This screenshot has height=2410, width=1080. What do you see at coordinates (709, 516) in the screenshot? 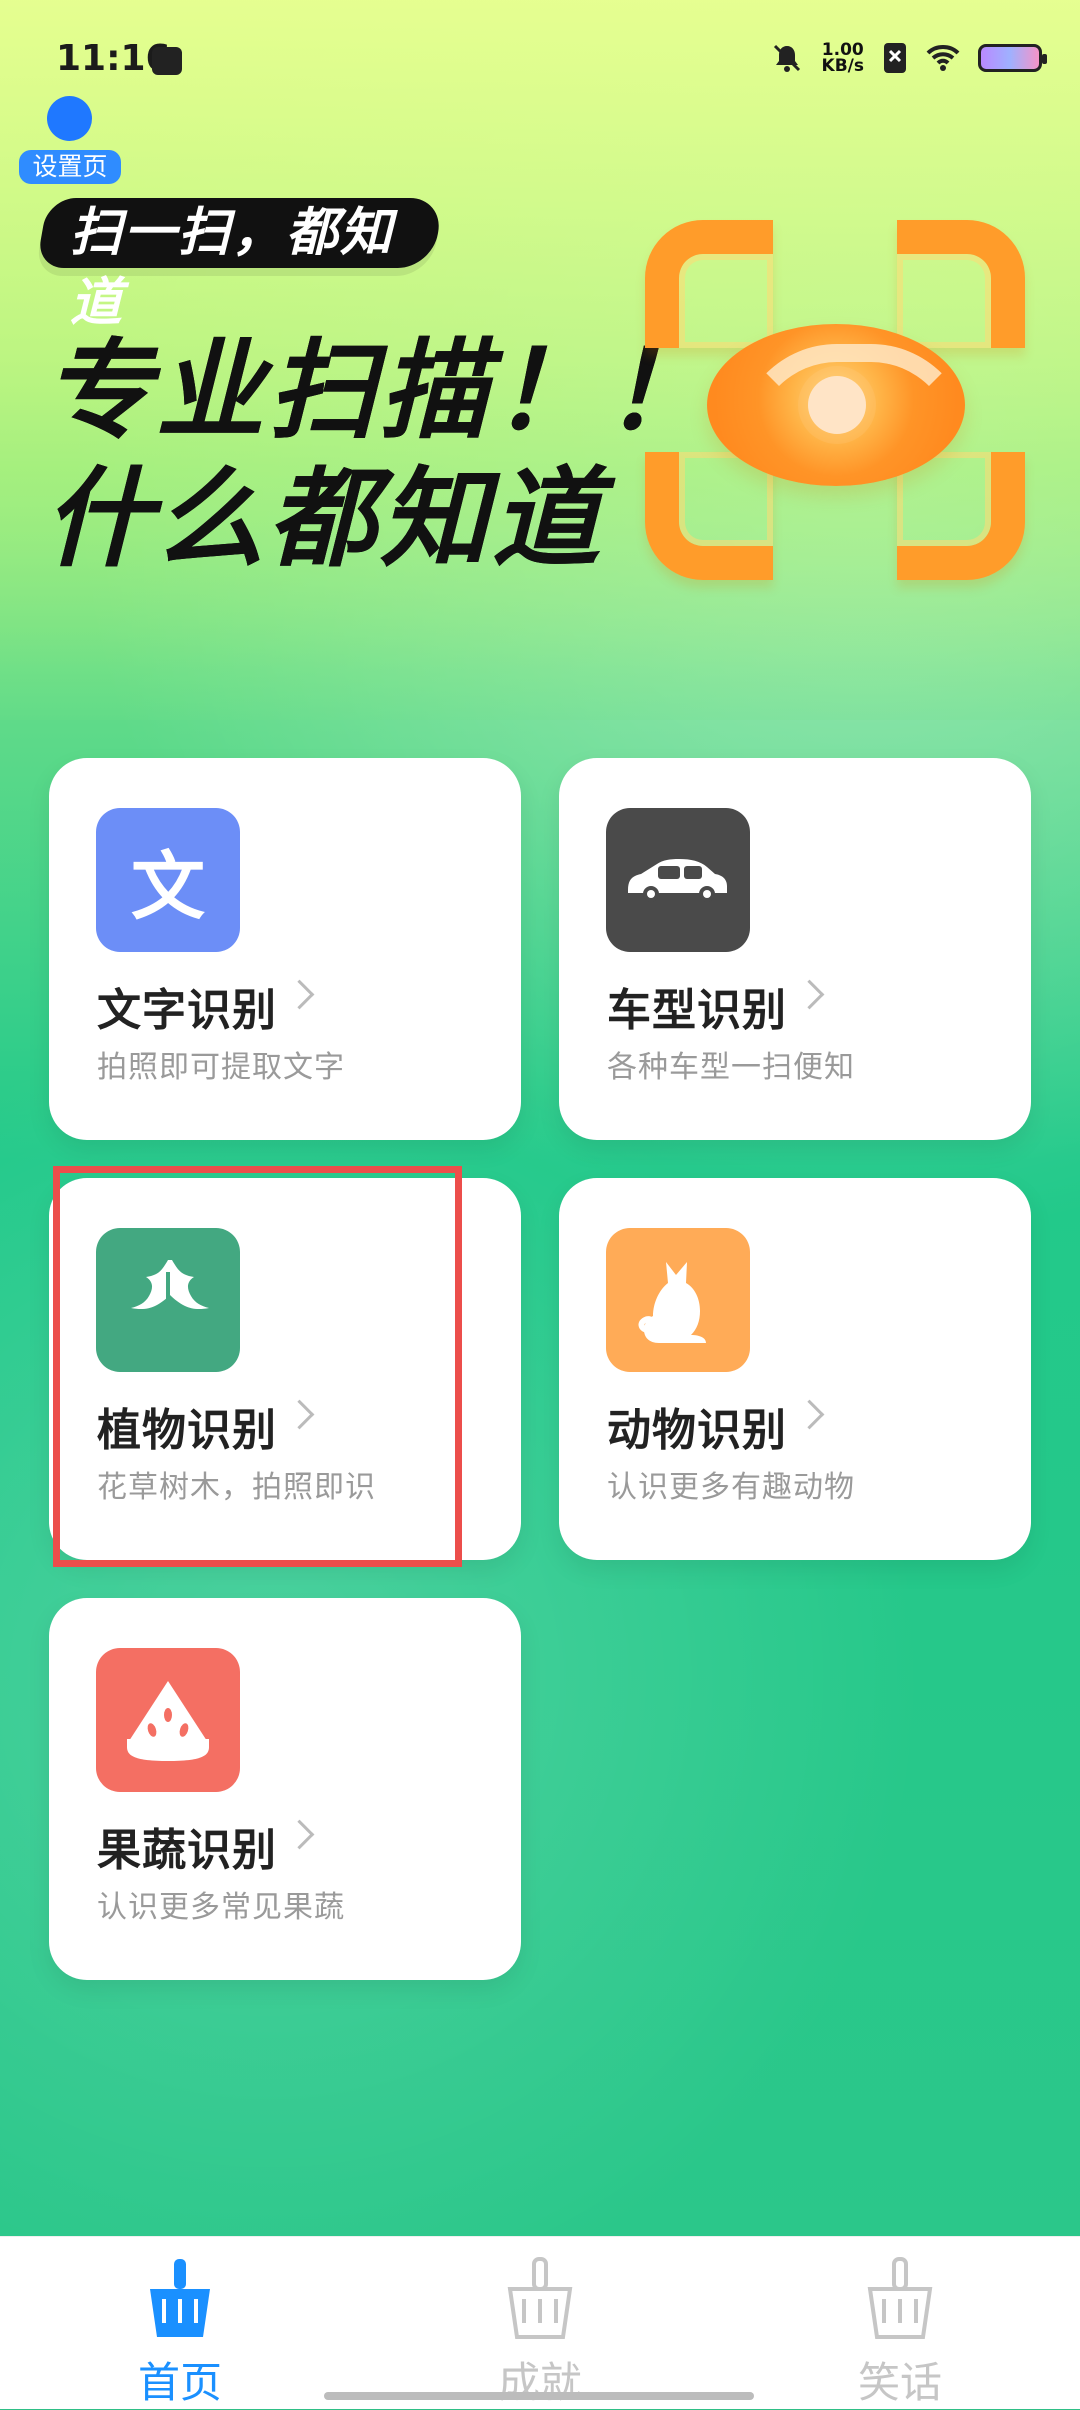
I see `scan-corner-bottom-left` at bounding box center [709, 516].